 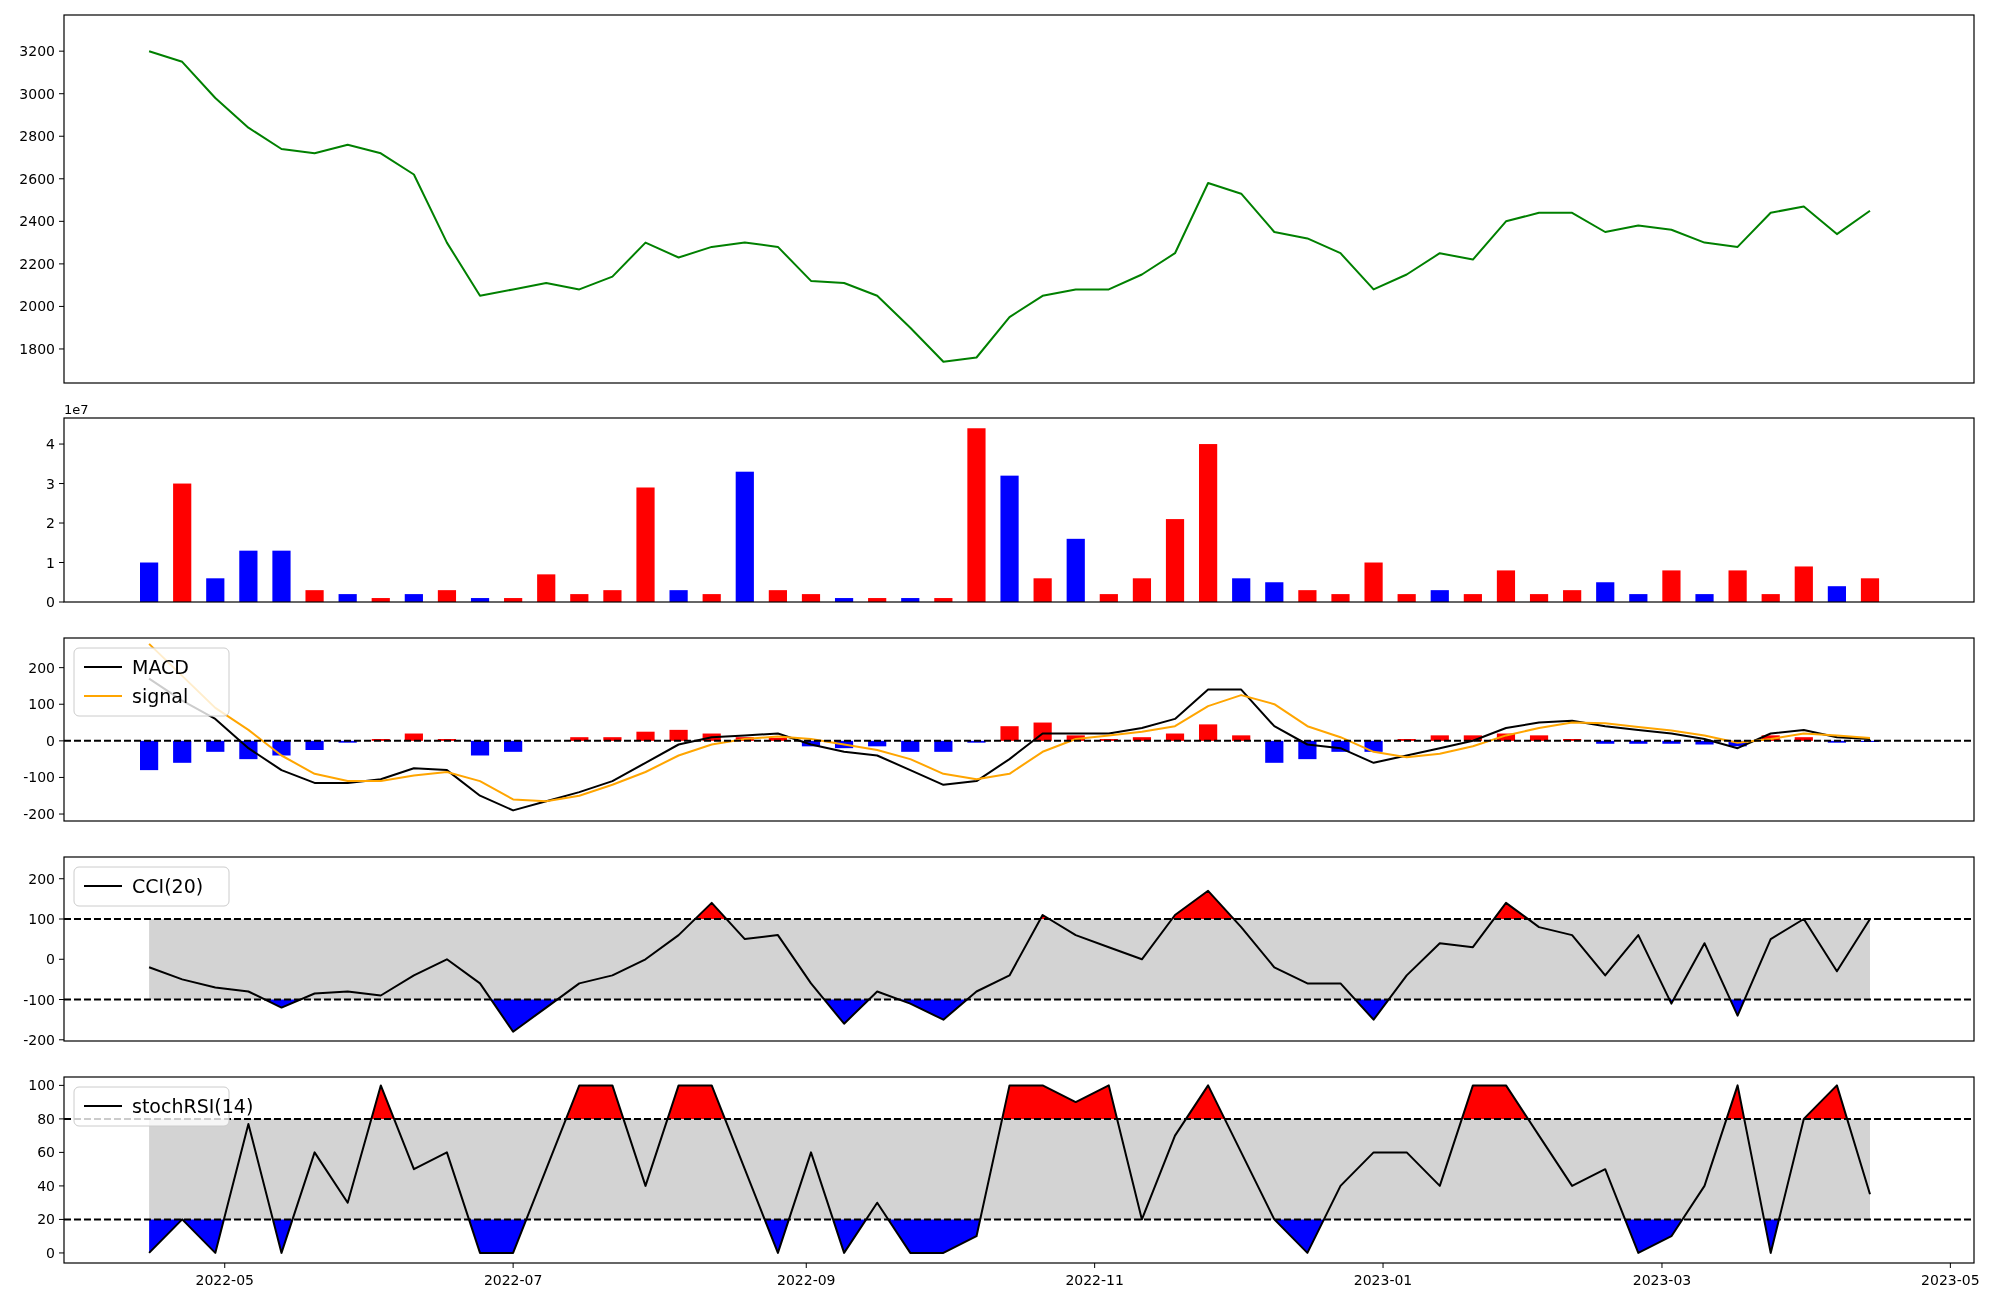 I want to click on y-tick-label: 2000, so click(x=37, y=306).